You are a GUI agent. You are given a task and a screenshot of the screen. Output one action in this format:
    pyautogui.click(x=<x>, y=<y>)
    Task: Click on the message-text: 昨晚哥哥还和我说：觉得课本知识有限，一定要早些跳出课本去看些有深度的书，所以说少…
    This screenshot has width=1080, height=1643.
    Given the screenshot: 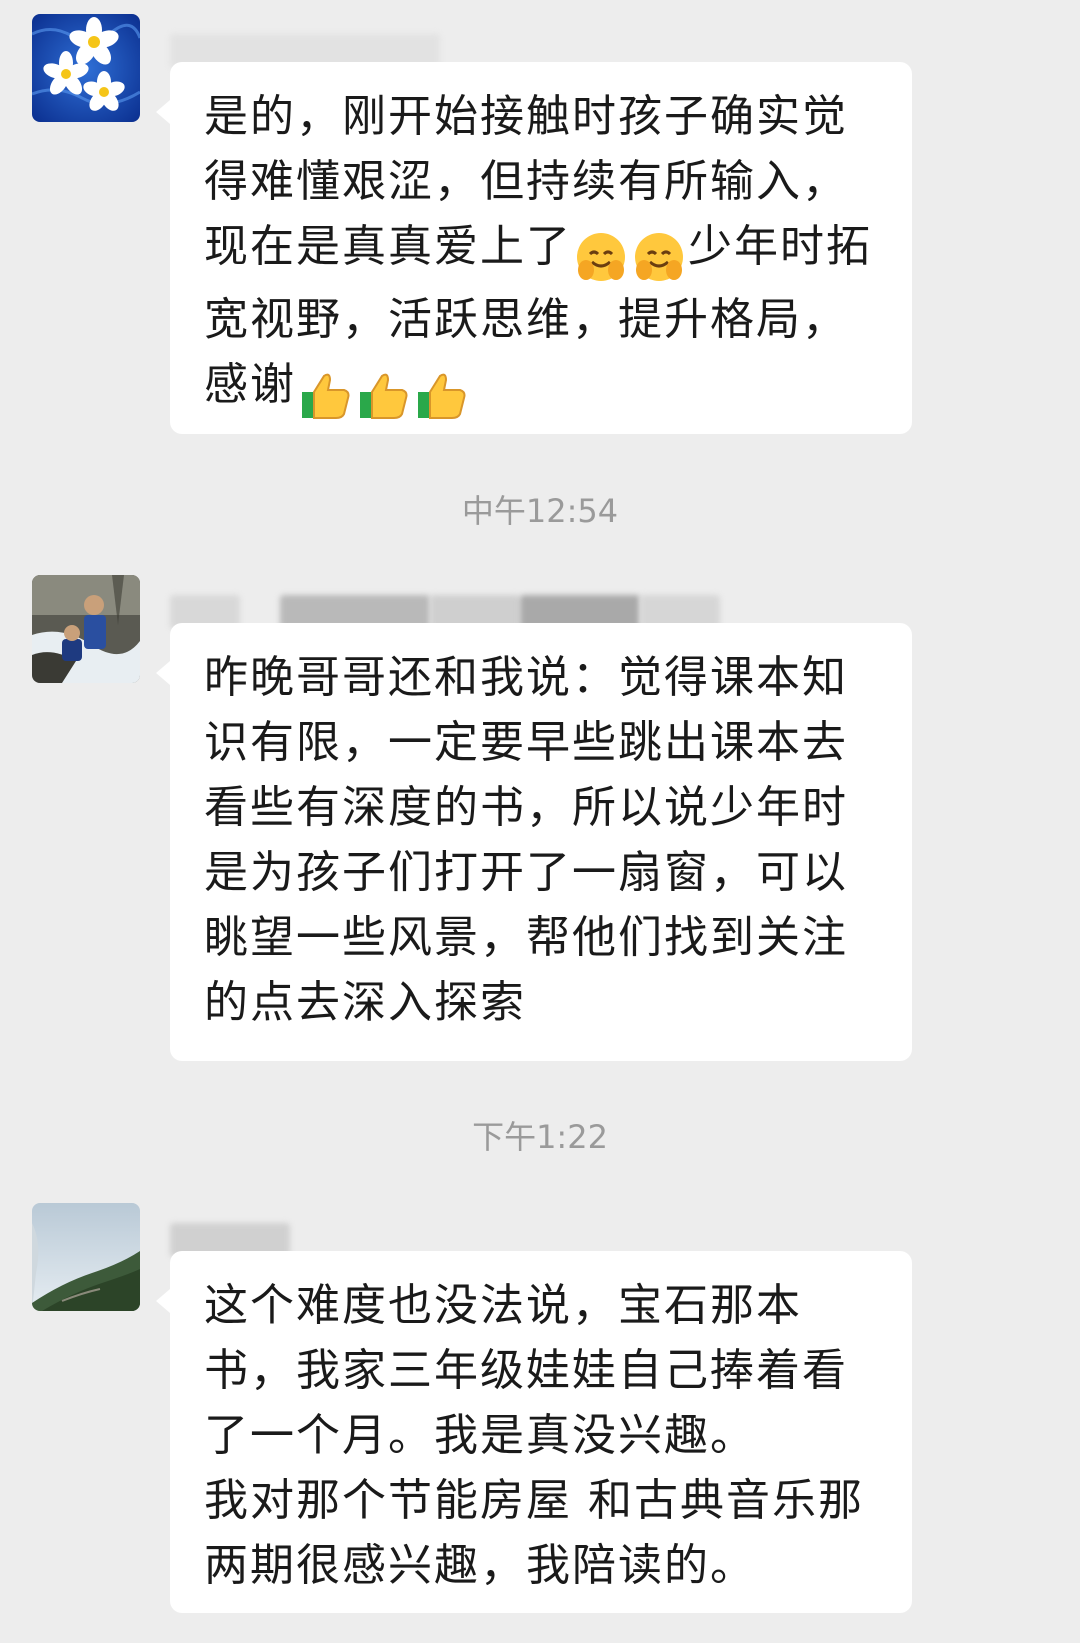 What is the action you would take?
    pyautogui.click(x=526, y=840)
    